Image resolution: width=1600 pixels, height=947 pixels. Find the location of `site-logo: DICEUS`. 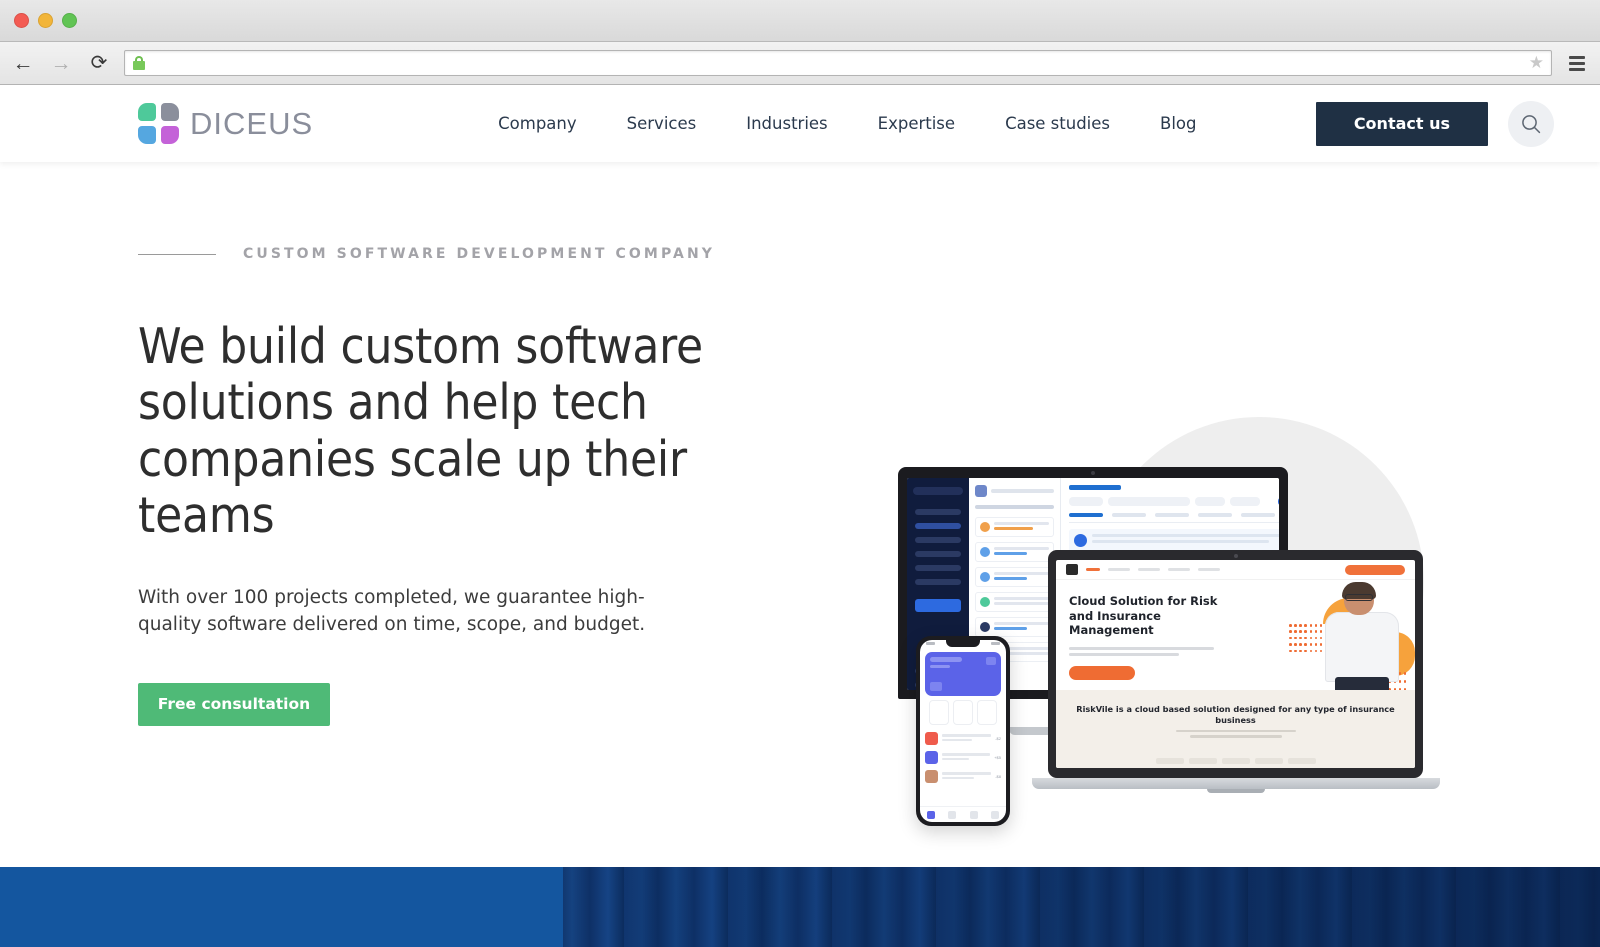

site-logo: DICEUS is located at coordinates (225, 123).